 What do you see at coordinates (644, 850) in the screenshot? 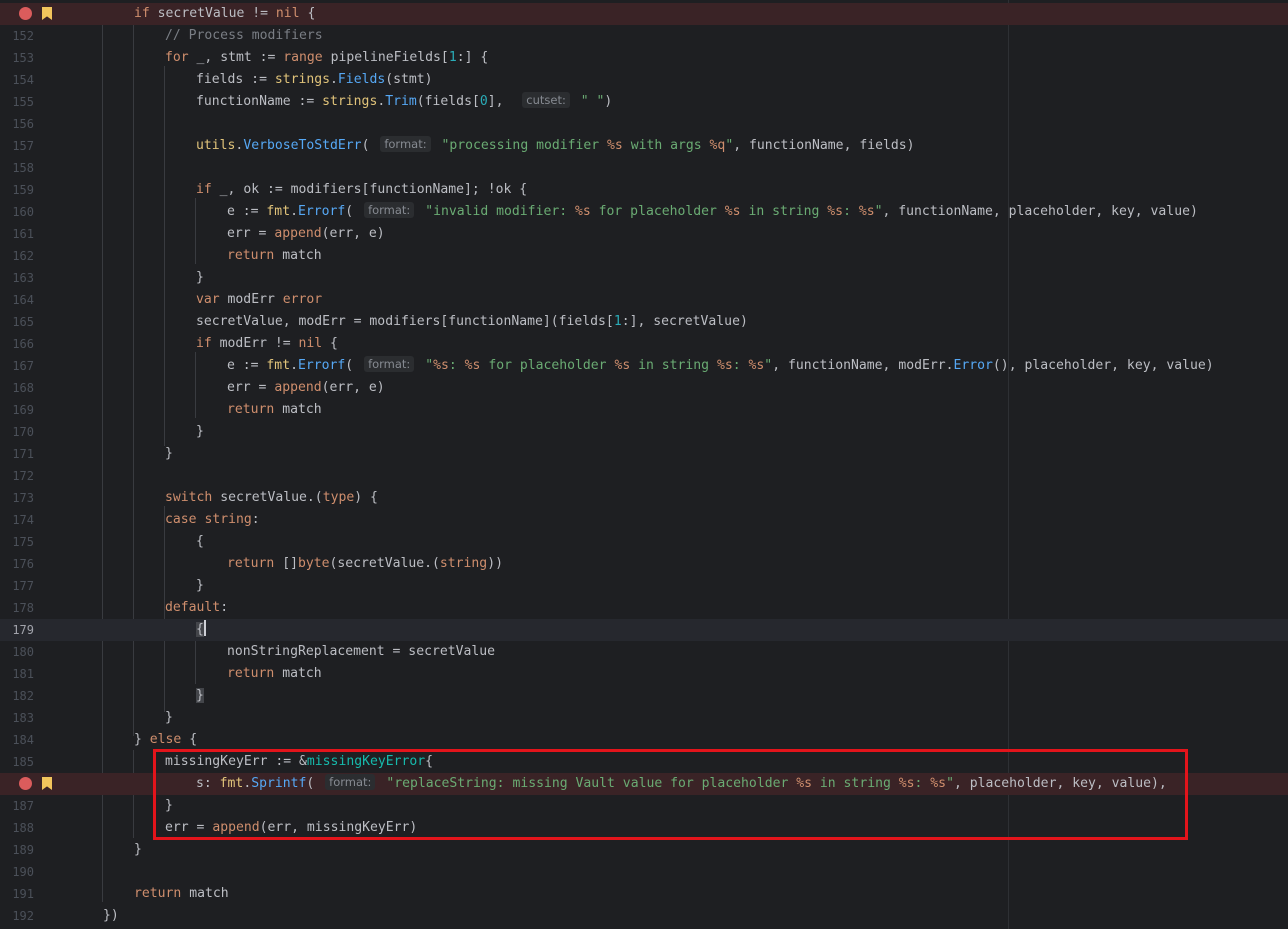
I see `code-line: 189}` at bounding box center [644, 850].